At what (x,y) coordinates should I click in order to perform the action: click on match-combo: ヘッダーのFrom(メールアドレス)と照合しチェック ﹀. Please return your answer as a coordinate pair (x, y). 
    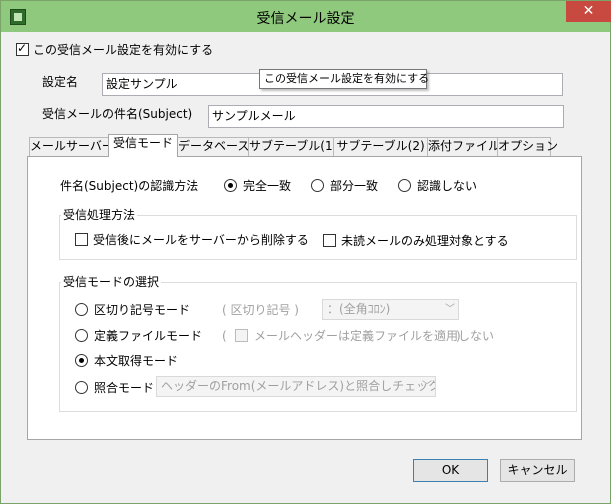
    Looking at the image, I should click on (296, 386).